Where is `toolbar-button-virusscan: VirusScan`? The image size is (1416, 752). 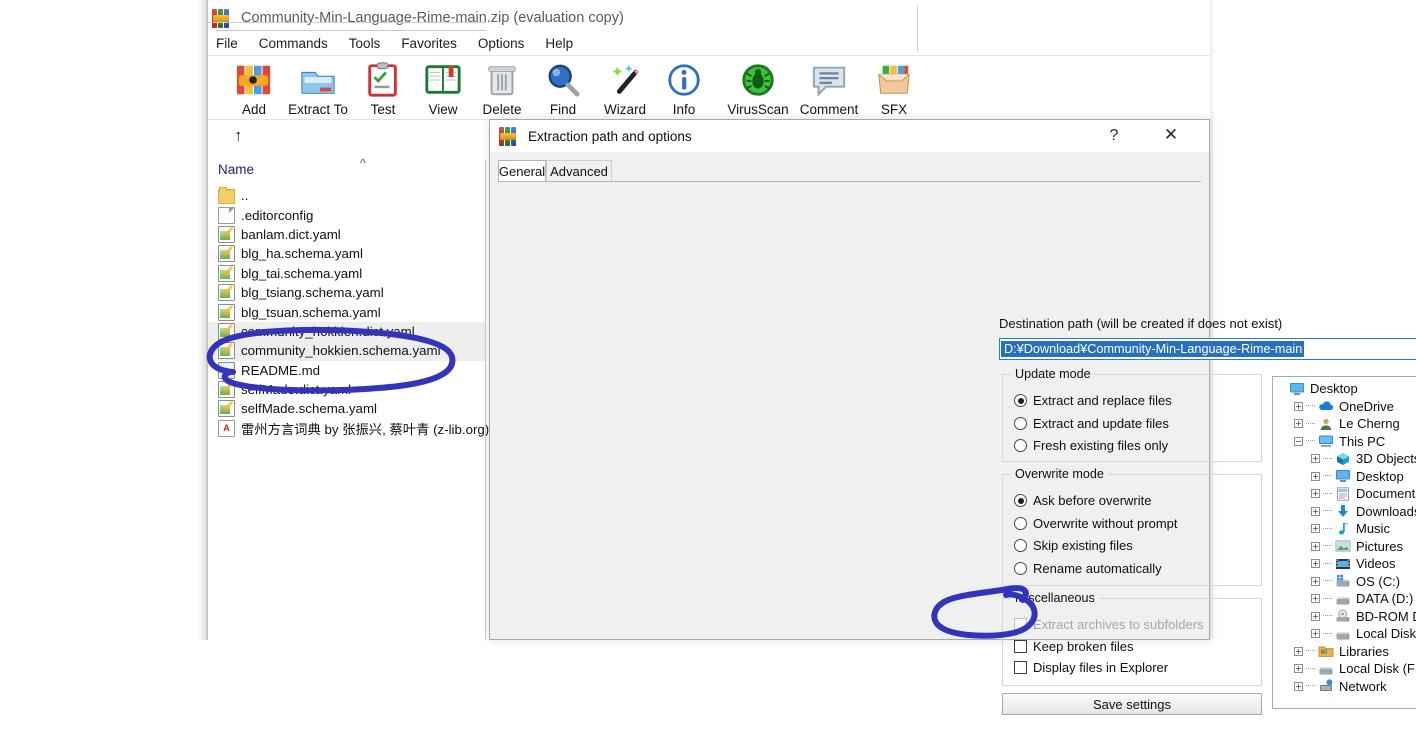
toolbar-button-virusscan: VirusScan is located at coordinates (758, 88).